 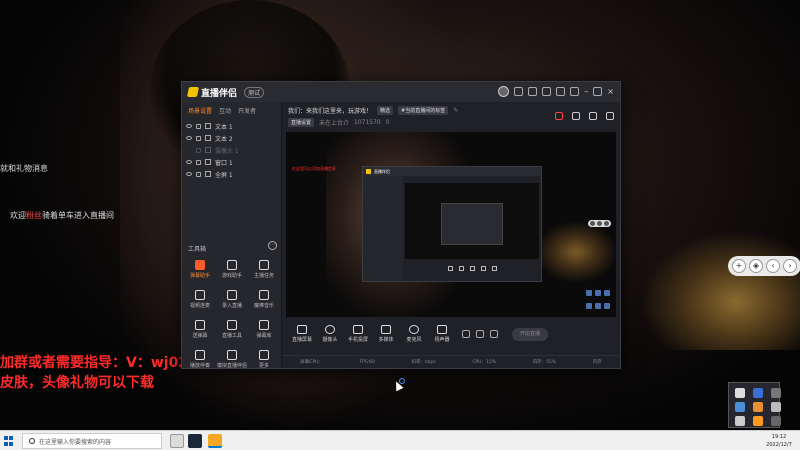 What do you see at coordinates (272, 245) in the screenshot?
I see `toolbox-more-button: ···` at bounding box center [272, 245].